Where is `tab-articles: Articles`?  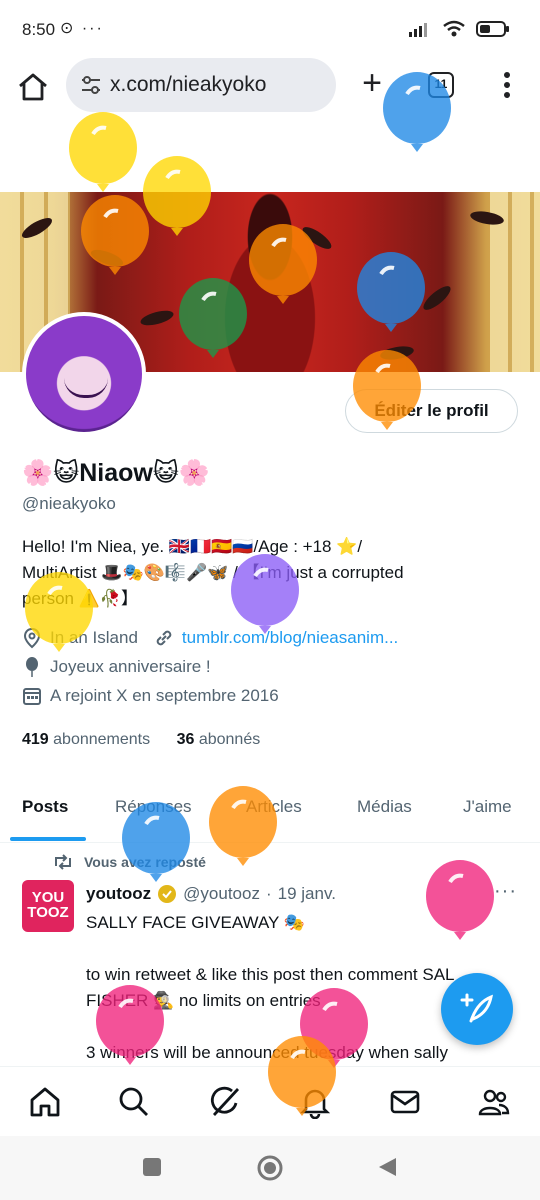 tab-articles: Articles is located at coordinates (274, 807).